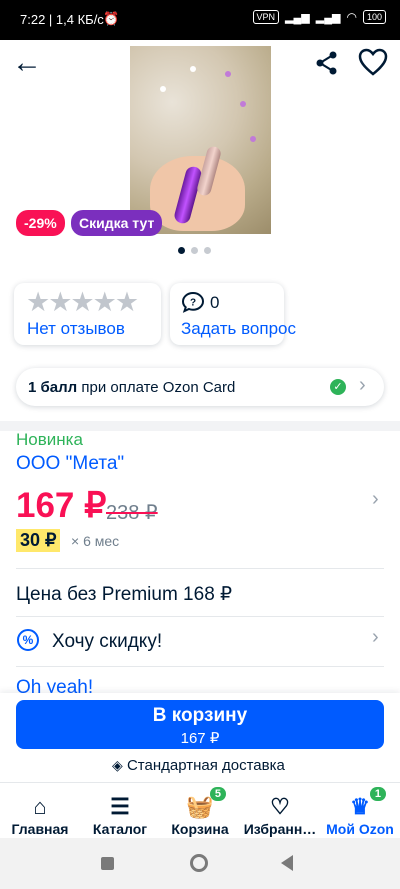 The width and height of the screenshot is (400, 889). I want to click on my-ozon-count-badge: 1, so click(377, 794).